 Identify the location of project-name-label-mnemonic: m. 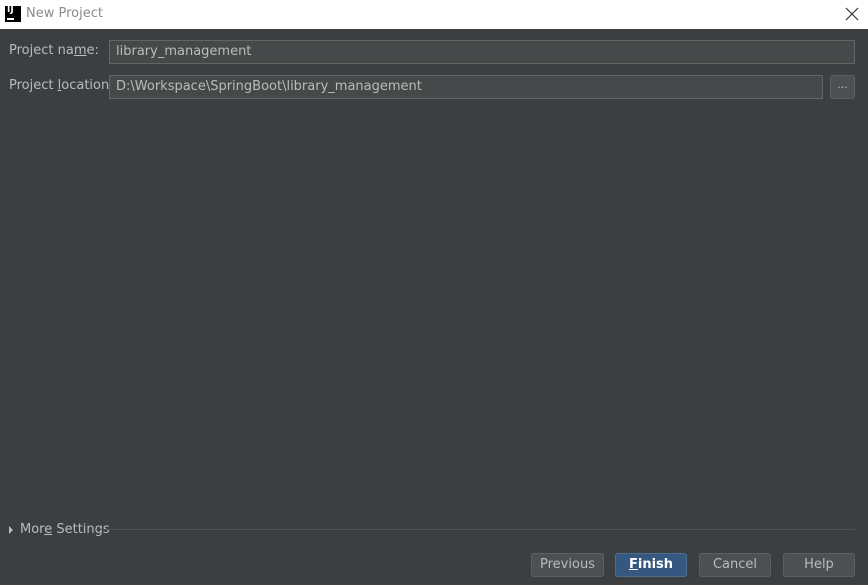
(80, 50).